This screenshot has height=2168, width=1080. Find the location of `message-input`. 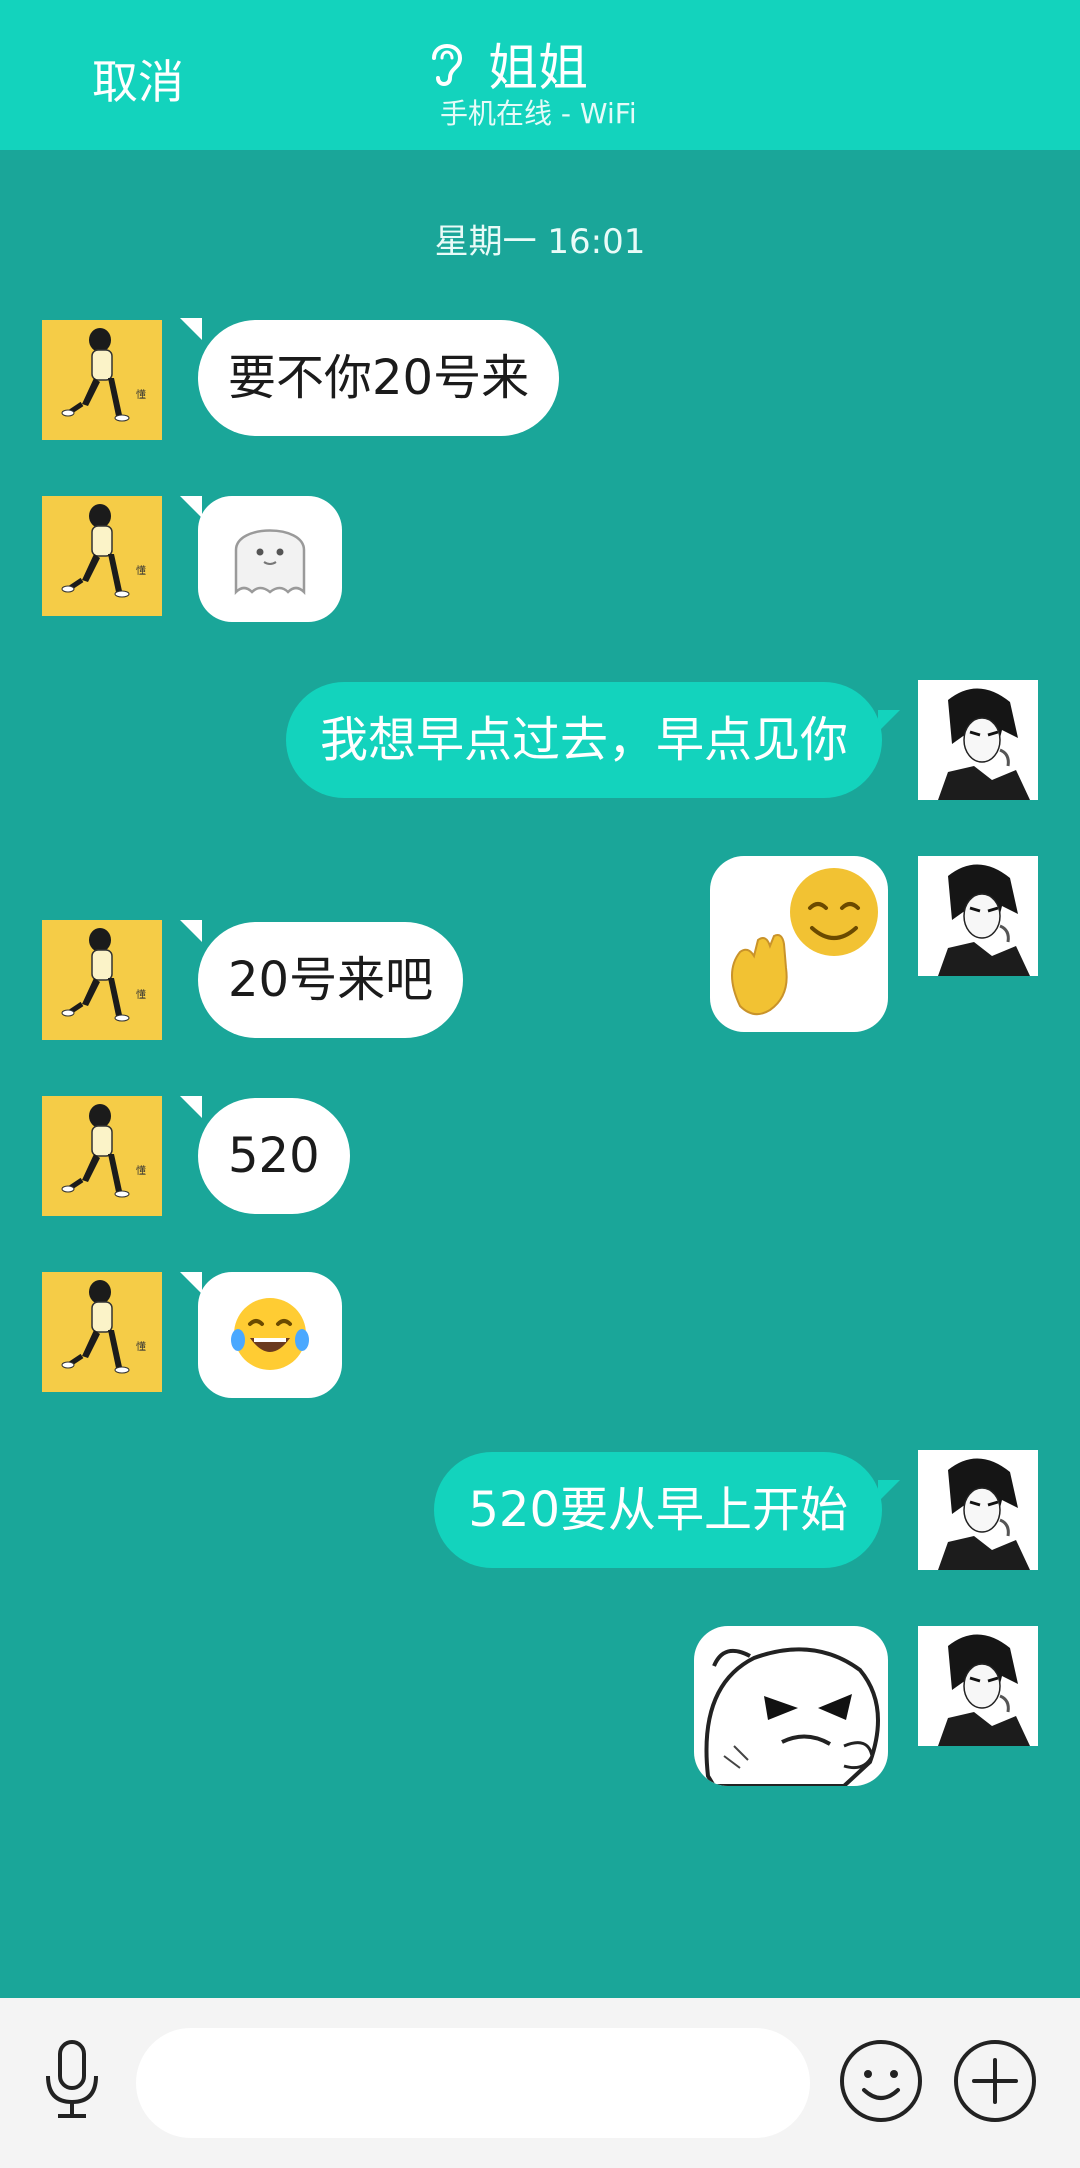

message-input is located at coordinates (473, 2083).